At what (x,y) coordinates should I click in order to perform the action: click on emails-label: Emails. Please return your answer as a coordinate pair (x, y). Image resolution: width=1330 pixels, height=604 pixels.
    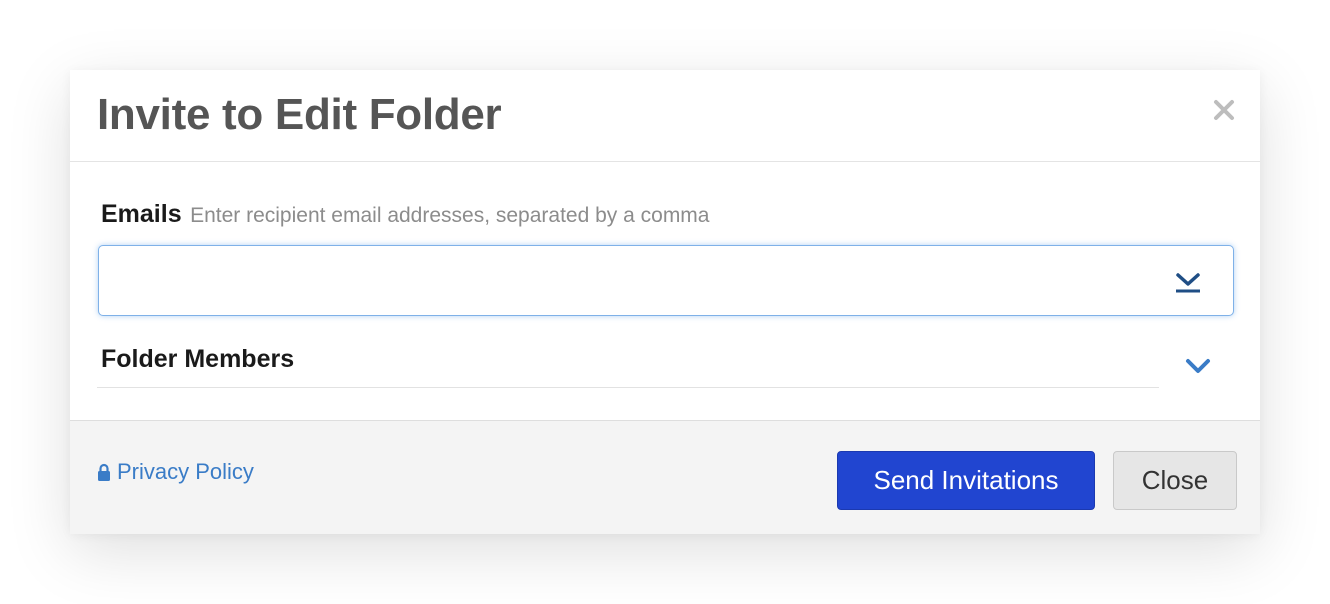
    Looking at the image, I should click on (141, 214).